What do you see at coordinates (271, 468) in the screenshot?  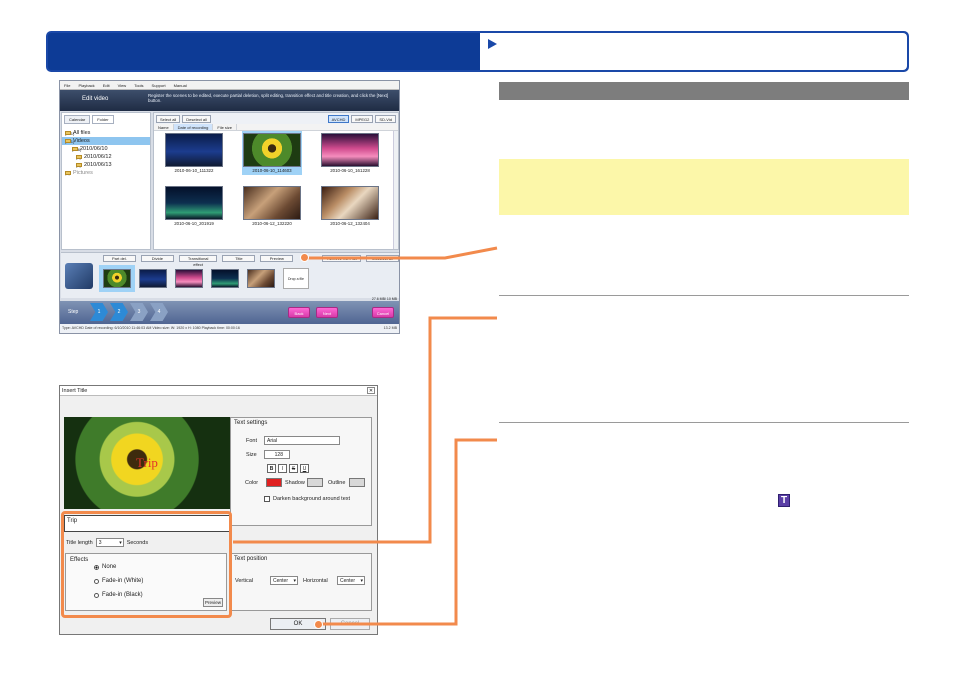 I see `bold-button: B` at bounding box center [271, 468].